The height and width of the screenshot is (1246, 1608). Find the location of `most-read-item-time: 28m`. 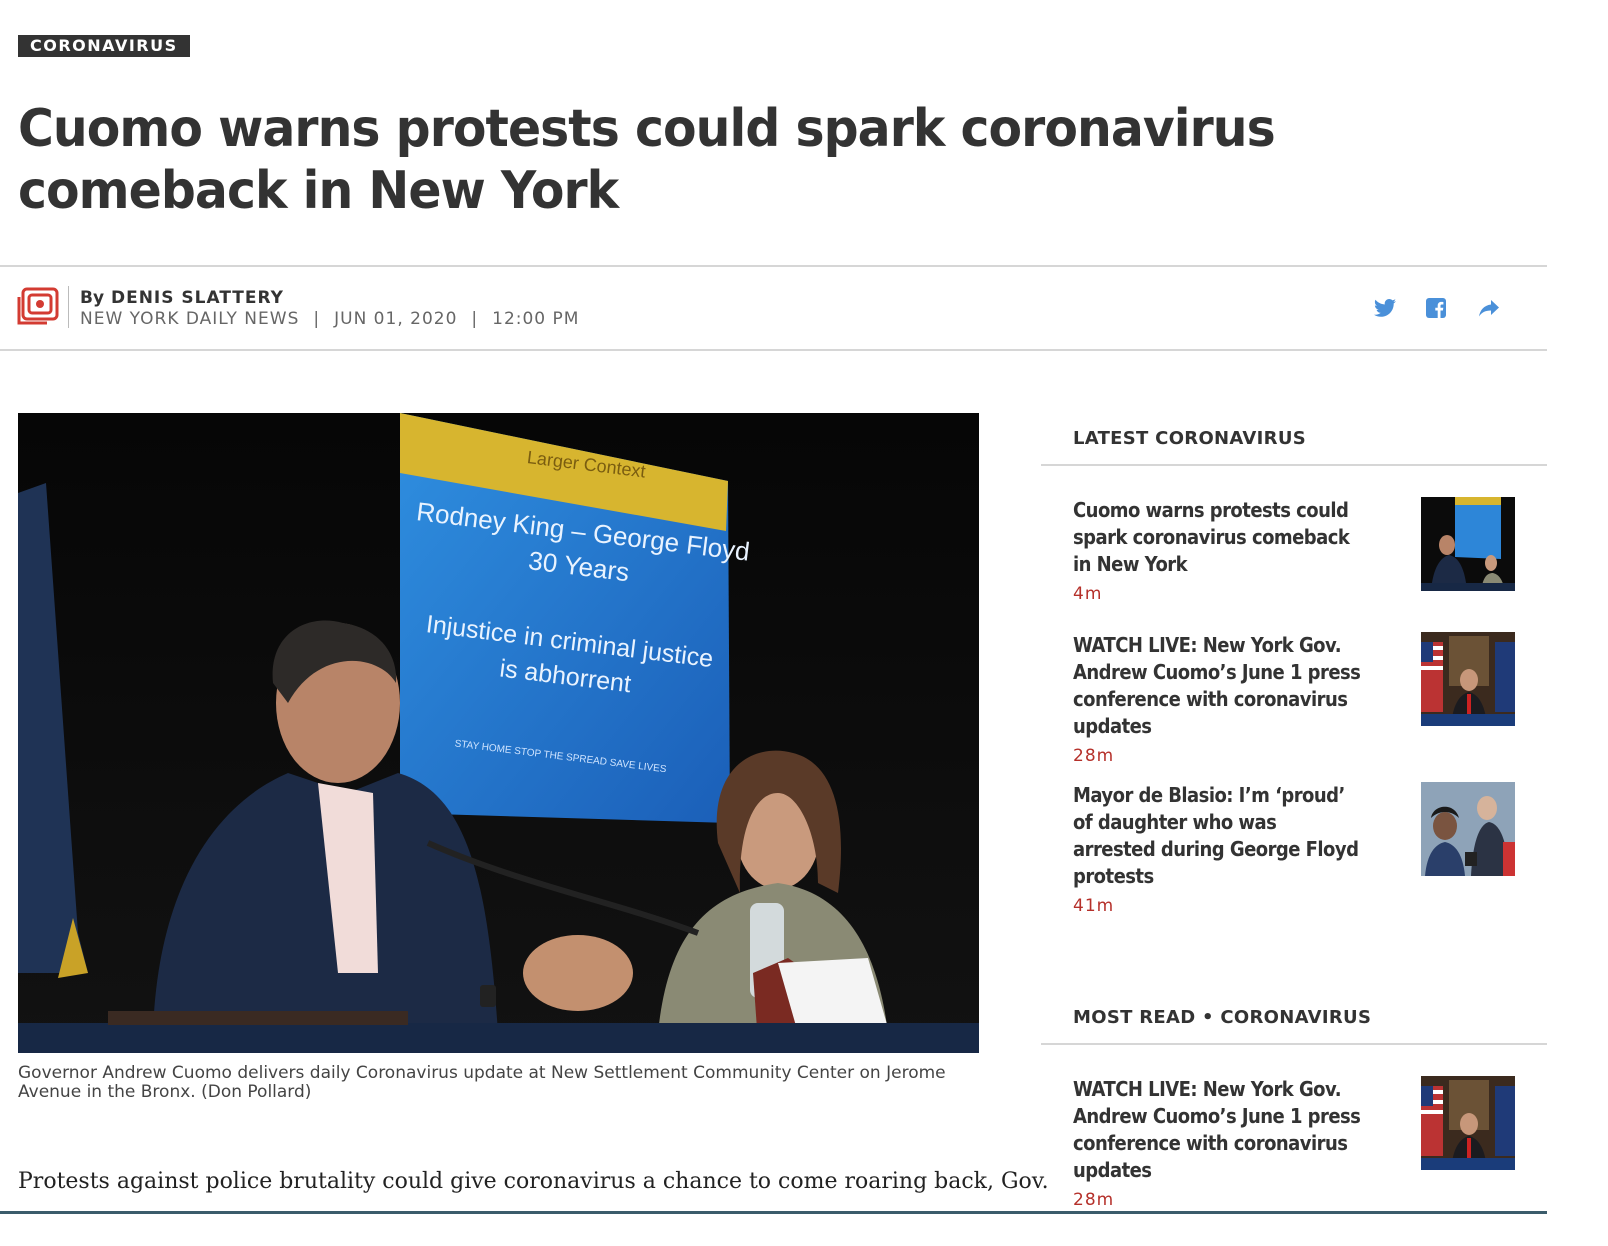

most-read-item-time: 28m is located at coordinates (1094, 1200).